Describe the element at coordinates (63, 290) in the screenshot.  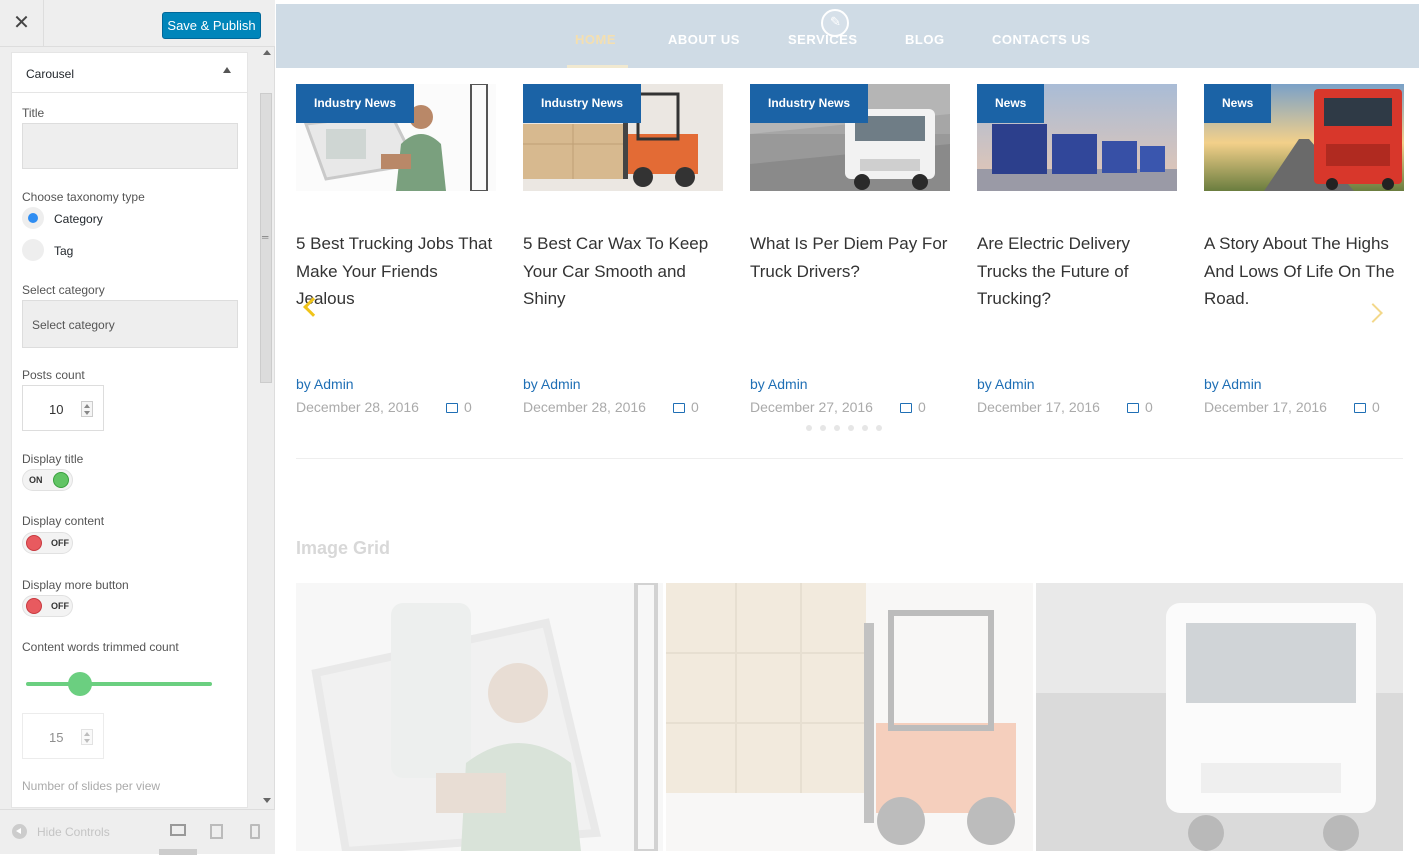
I see `select-category-label: Select category` at that location.